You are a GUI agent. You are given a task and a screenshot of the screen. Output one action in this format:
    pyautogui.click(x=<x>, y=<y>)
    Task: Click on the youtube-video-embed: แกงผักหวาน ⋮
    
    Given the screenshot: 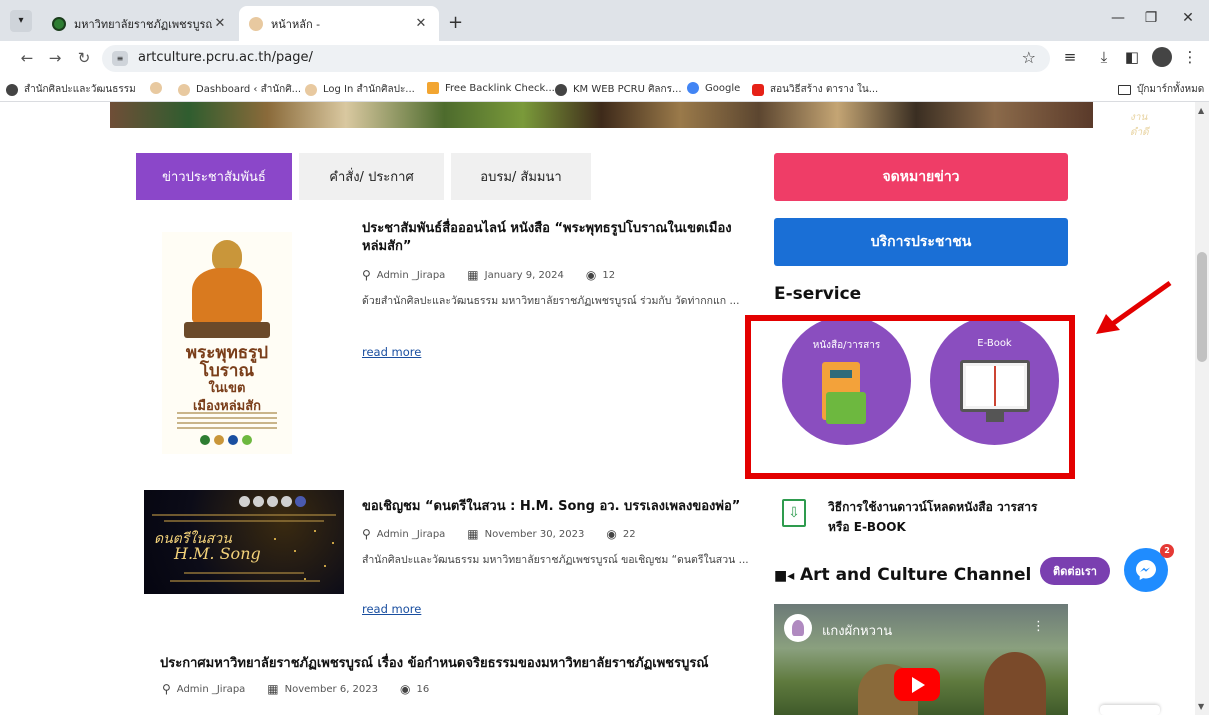 What is the action you would take?
    pyautogui.click(x=921, y=659)
    